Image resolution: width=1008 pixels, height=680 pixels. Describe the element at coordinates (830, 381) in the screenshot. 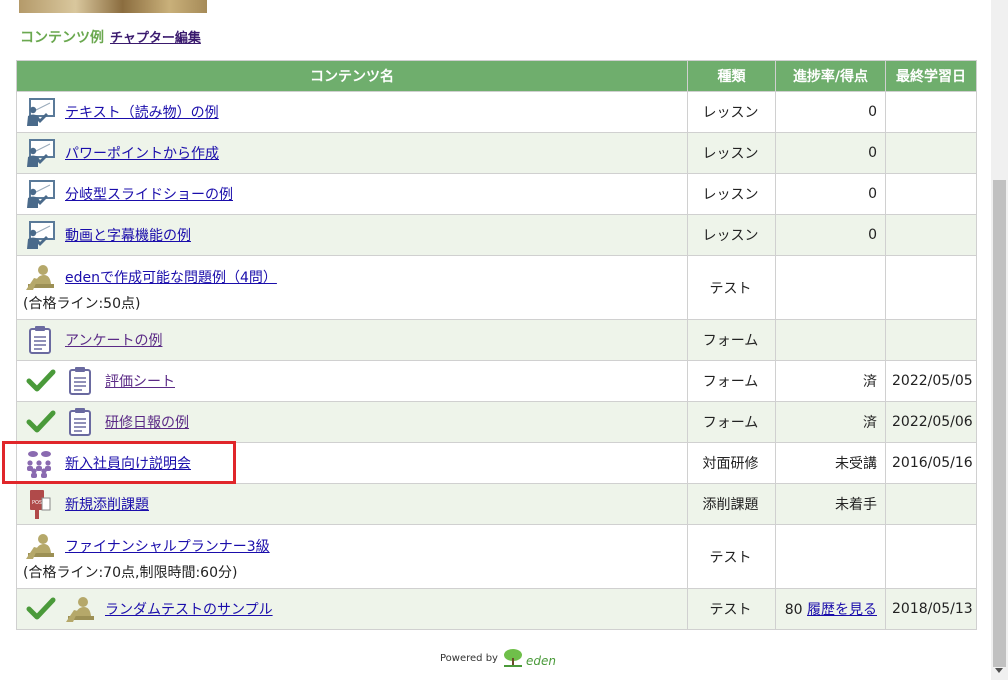

I see `progress-cell: 済` at that location.